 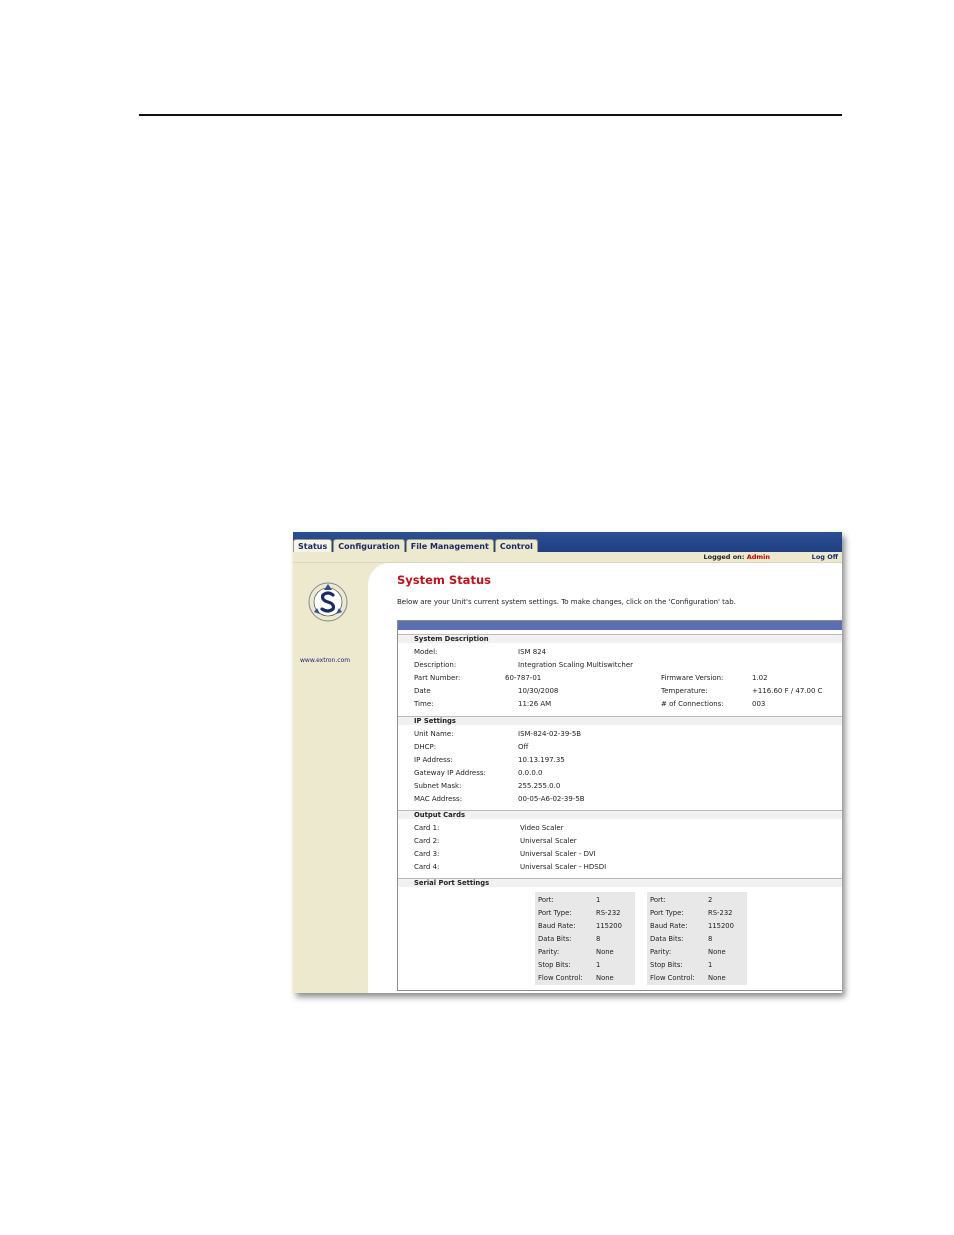 What do you see at coordinates (435, 665) in the screenshot?
I see `sys-label-description: Description:` at bounding box center [435, 665].